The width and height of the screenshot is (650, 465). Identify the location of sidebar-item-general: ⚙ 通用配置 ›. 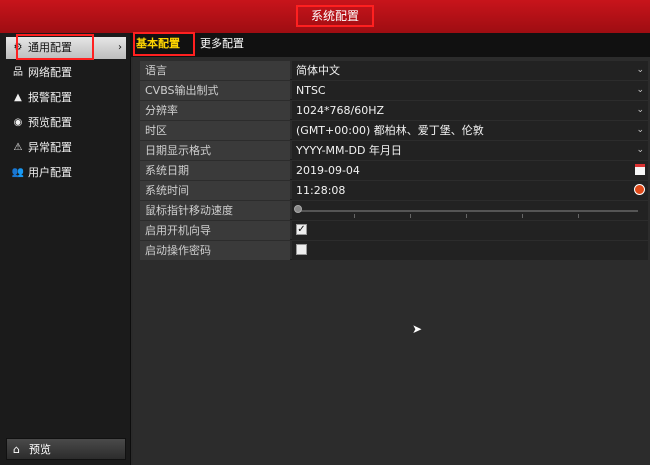
(66, 47).